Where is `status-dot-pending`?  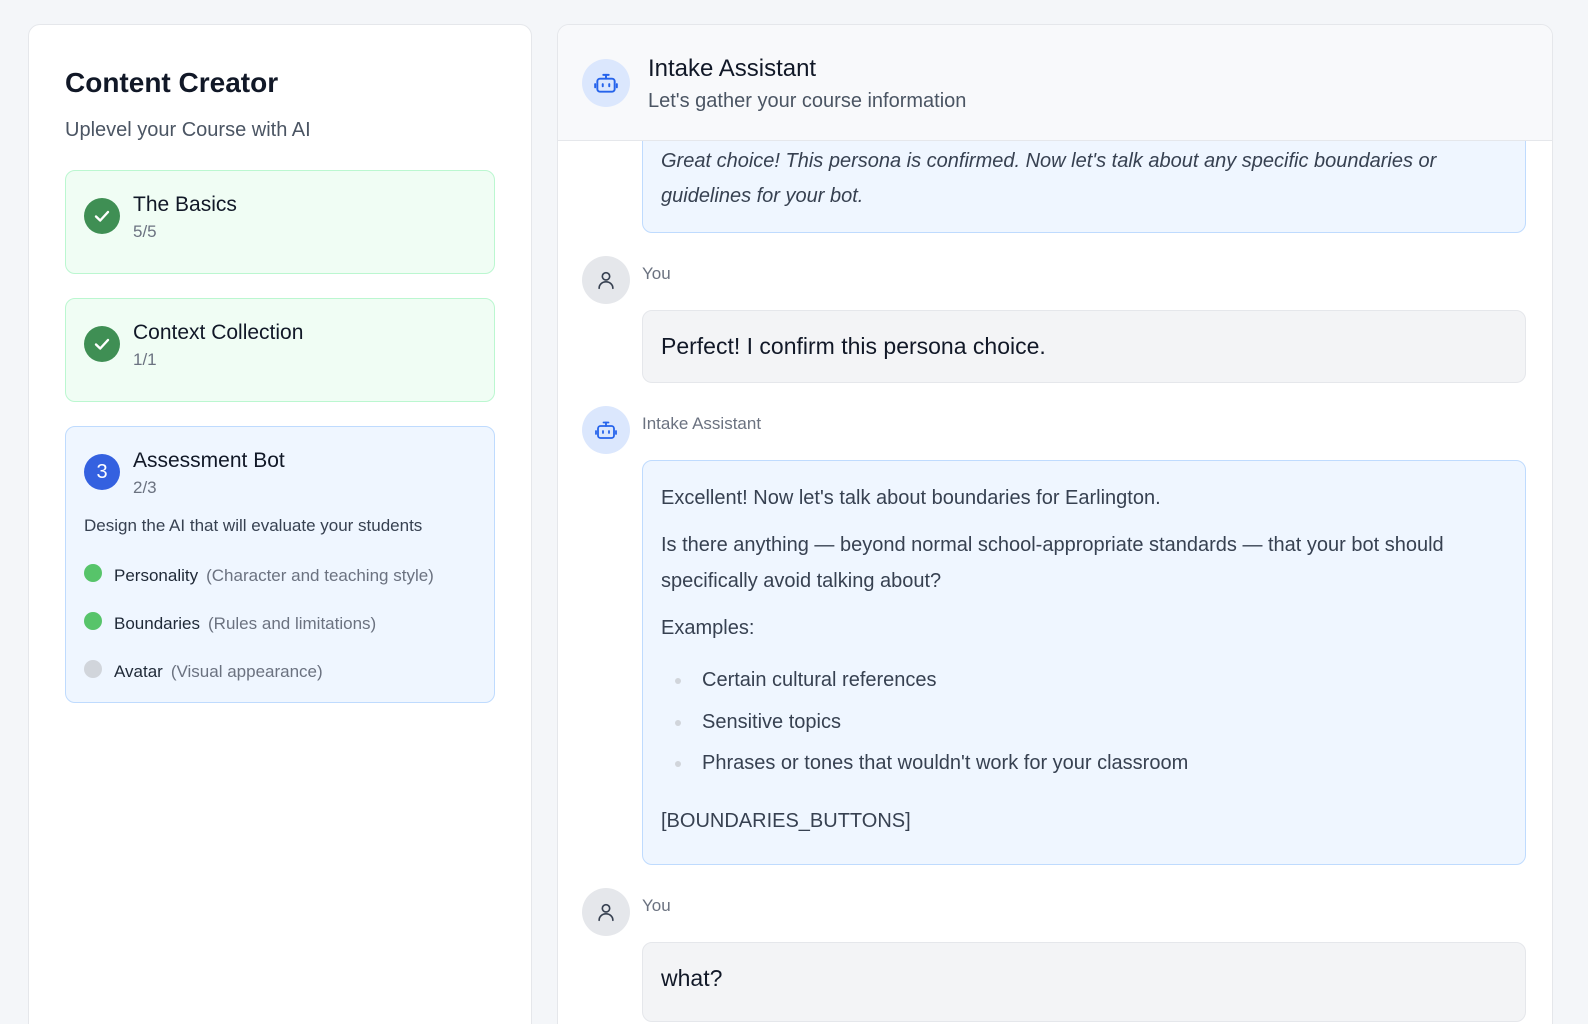 status-dot-pending is located at coordinates (93, 669).